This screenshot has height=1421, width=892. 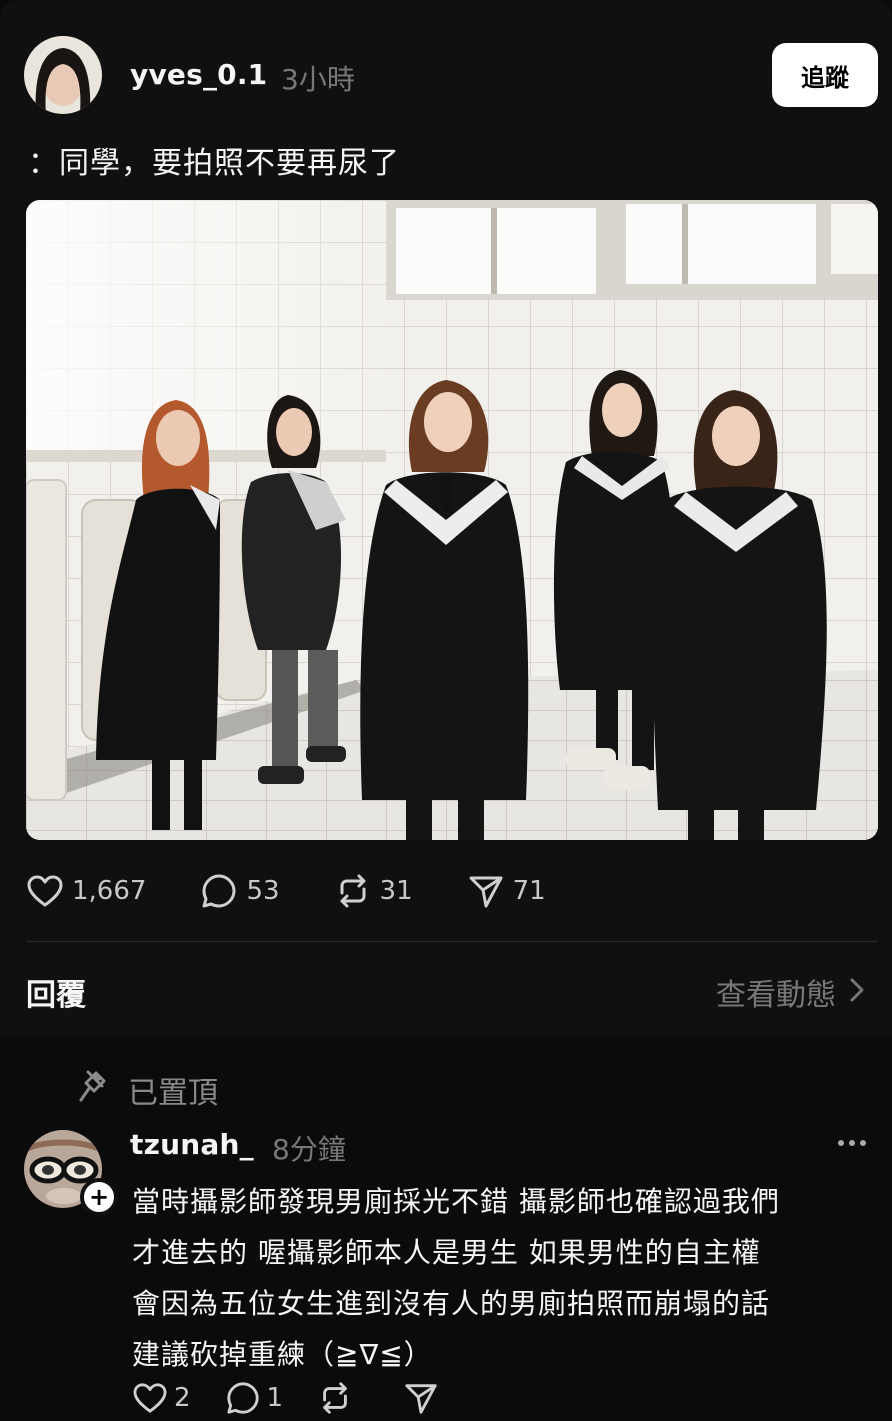 I want to click on comment-actions: 2 1, so click(x=285, y=1398).